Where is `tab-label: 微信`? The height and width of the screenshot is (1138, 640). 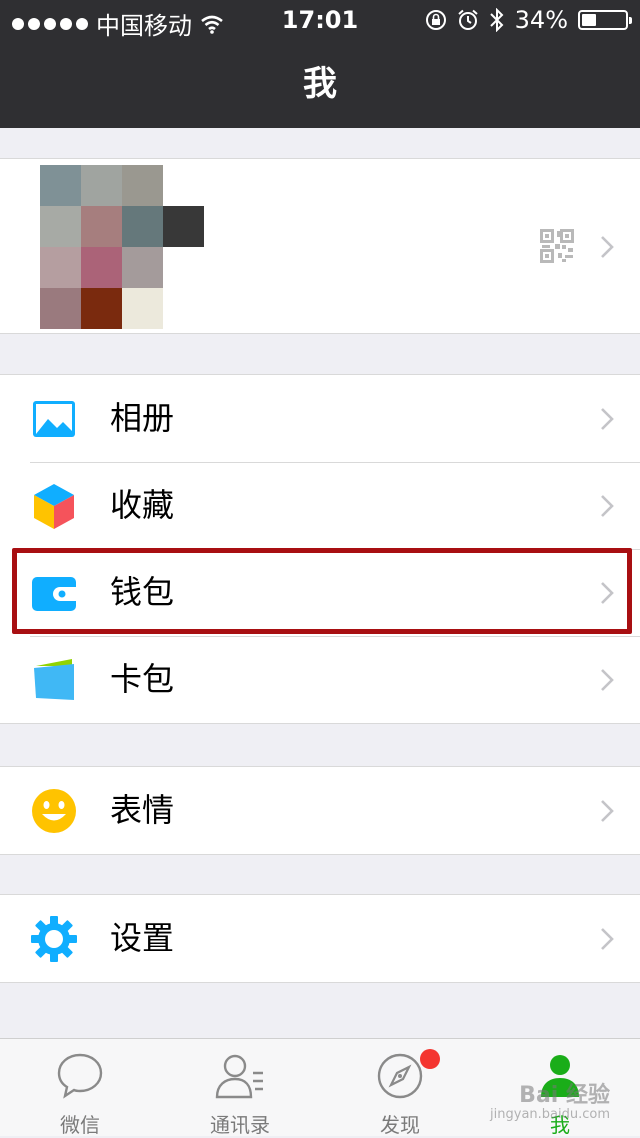
tab-label: 微信 is located at coordinates (80, 1125).